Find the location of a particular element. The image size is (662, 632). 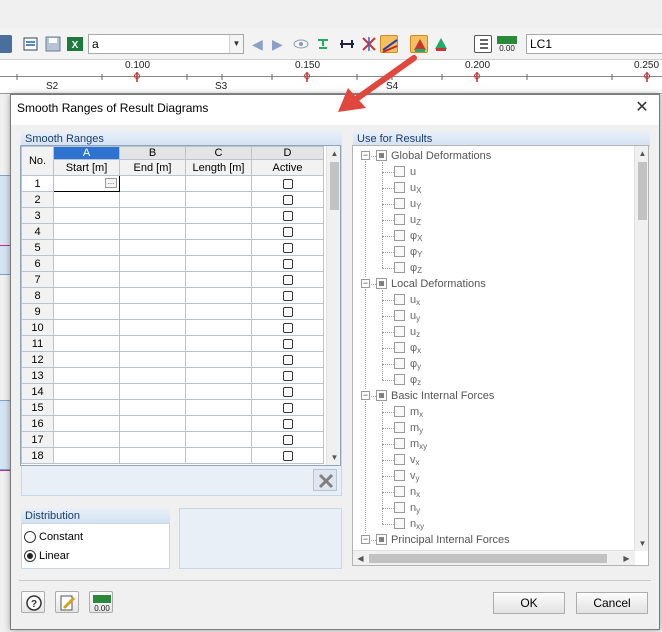

row-number: 1 is located at coordinates (37, 183).